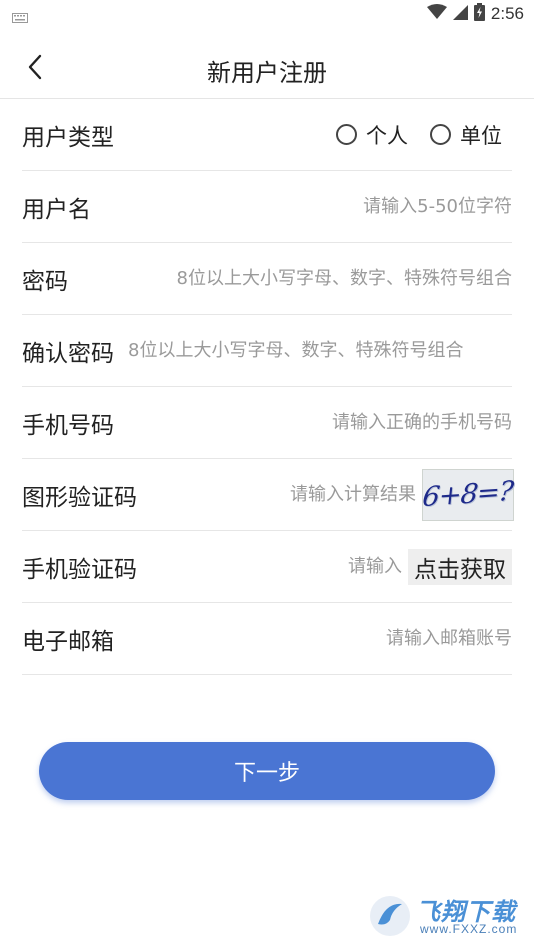 The width and height of the screenshot is (534, 950). What do you see at coordinates (79, 497) in the screenshot?
I see `captcha-label: 图形验证码` at bounding box center [79, 497].